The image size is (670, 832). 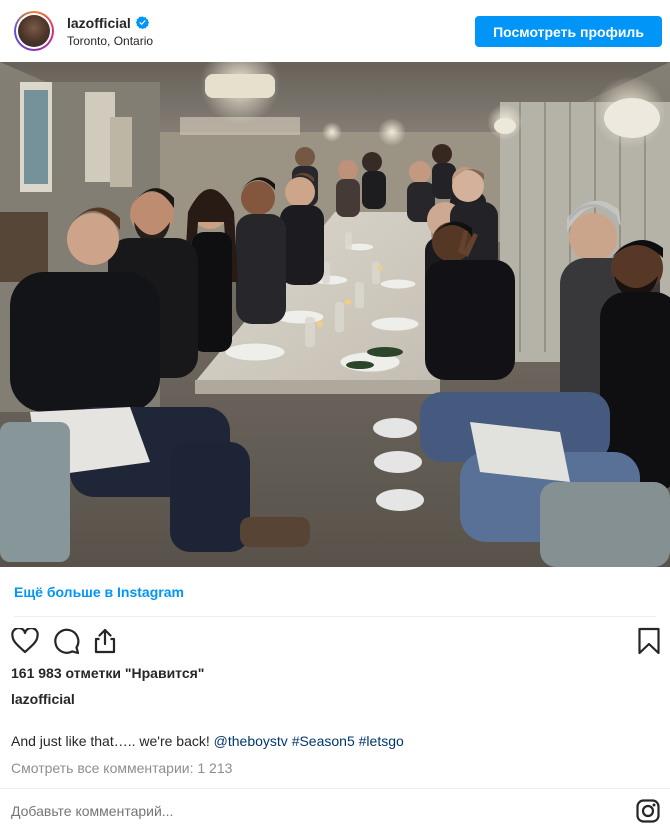 I want to click on caption-text: And just like that….. we're back!, so click(x=110, y=741).